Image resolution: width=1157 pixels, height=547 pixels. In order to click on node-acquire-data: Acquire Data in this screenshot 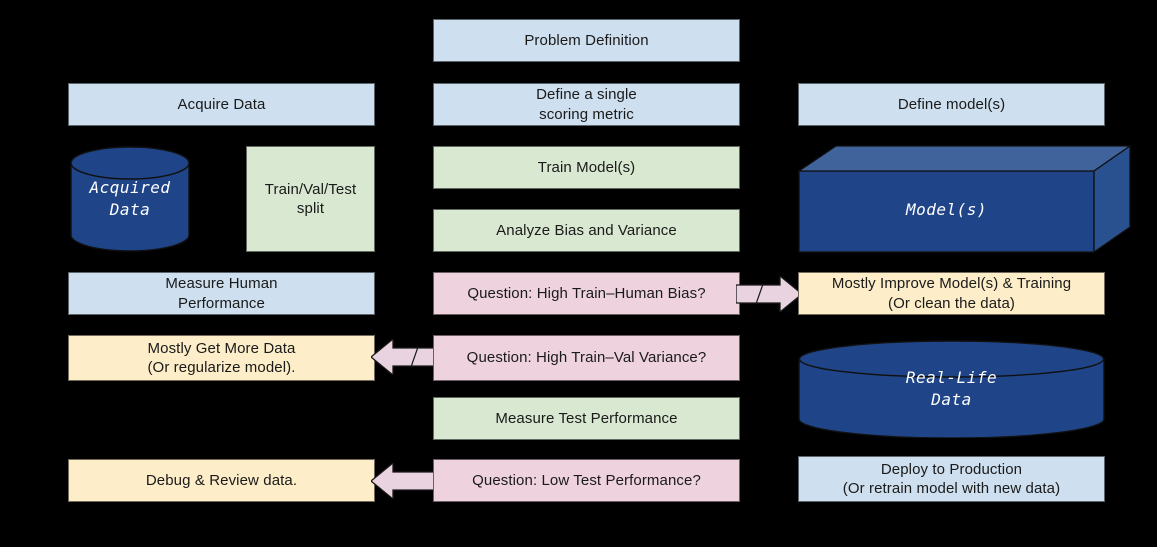, I will do `click(221, 104)`.